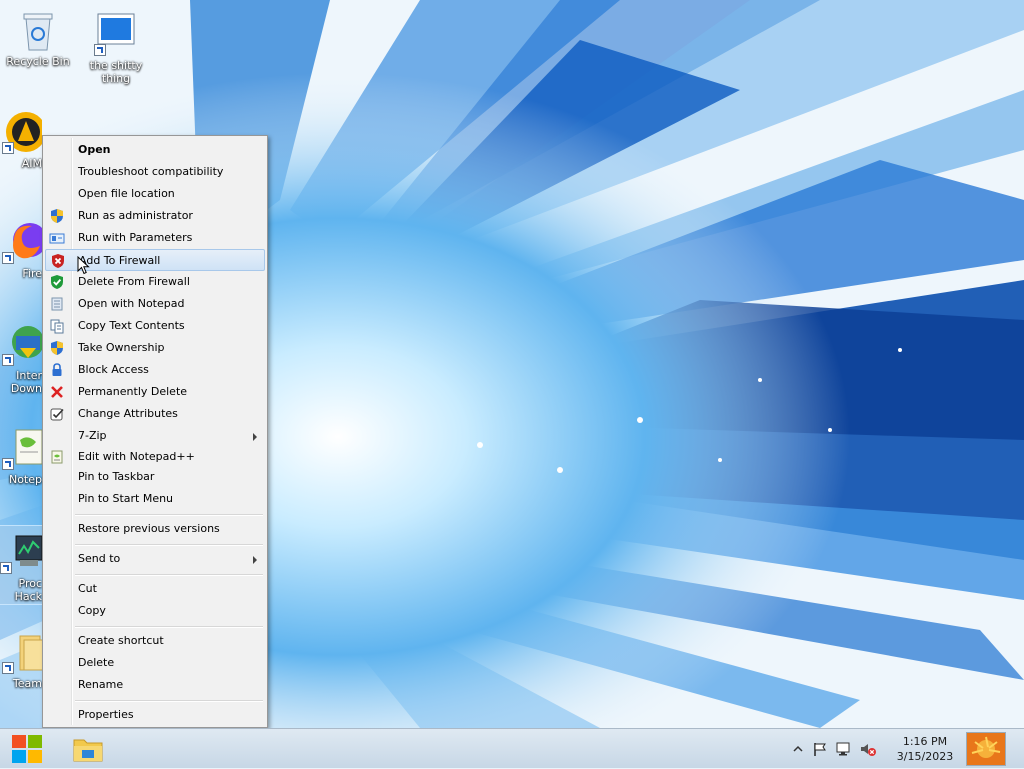 This screenshot has width=1024, height=769. What do you see at coordinates (131, 303) in the screenshot?
I see `menu-item-label: Open with Notepad` at bounding box center [131, 303].